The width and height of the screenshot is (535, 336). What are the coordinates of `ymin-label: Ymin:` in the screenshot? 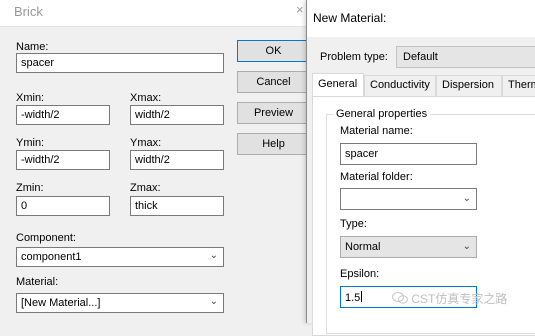 It's located at (30, 143).